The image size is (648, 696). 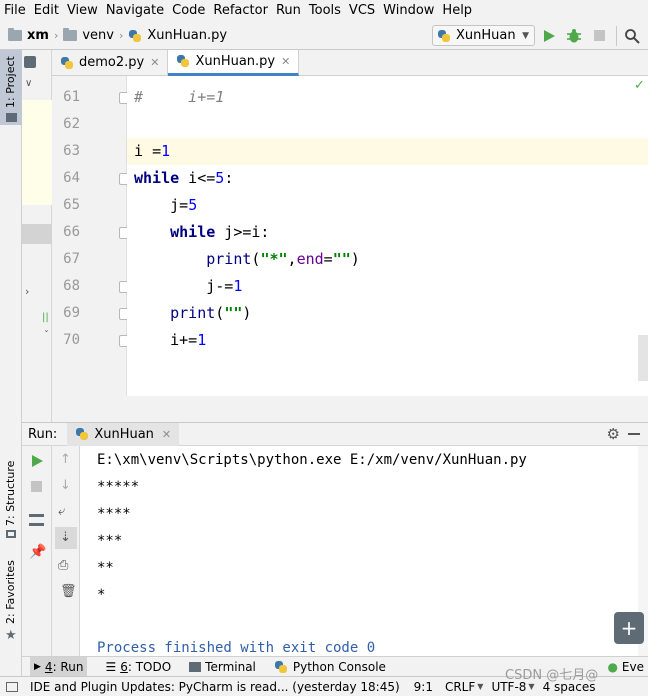 I want to click on run-configuration-label: XunHuan, so click(x=486, y=35).